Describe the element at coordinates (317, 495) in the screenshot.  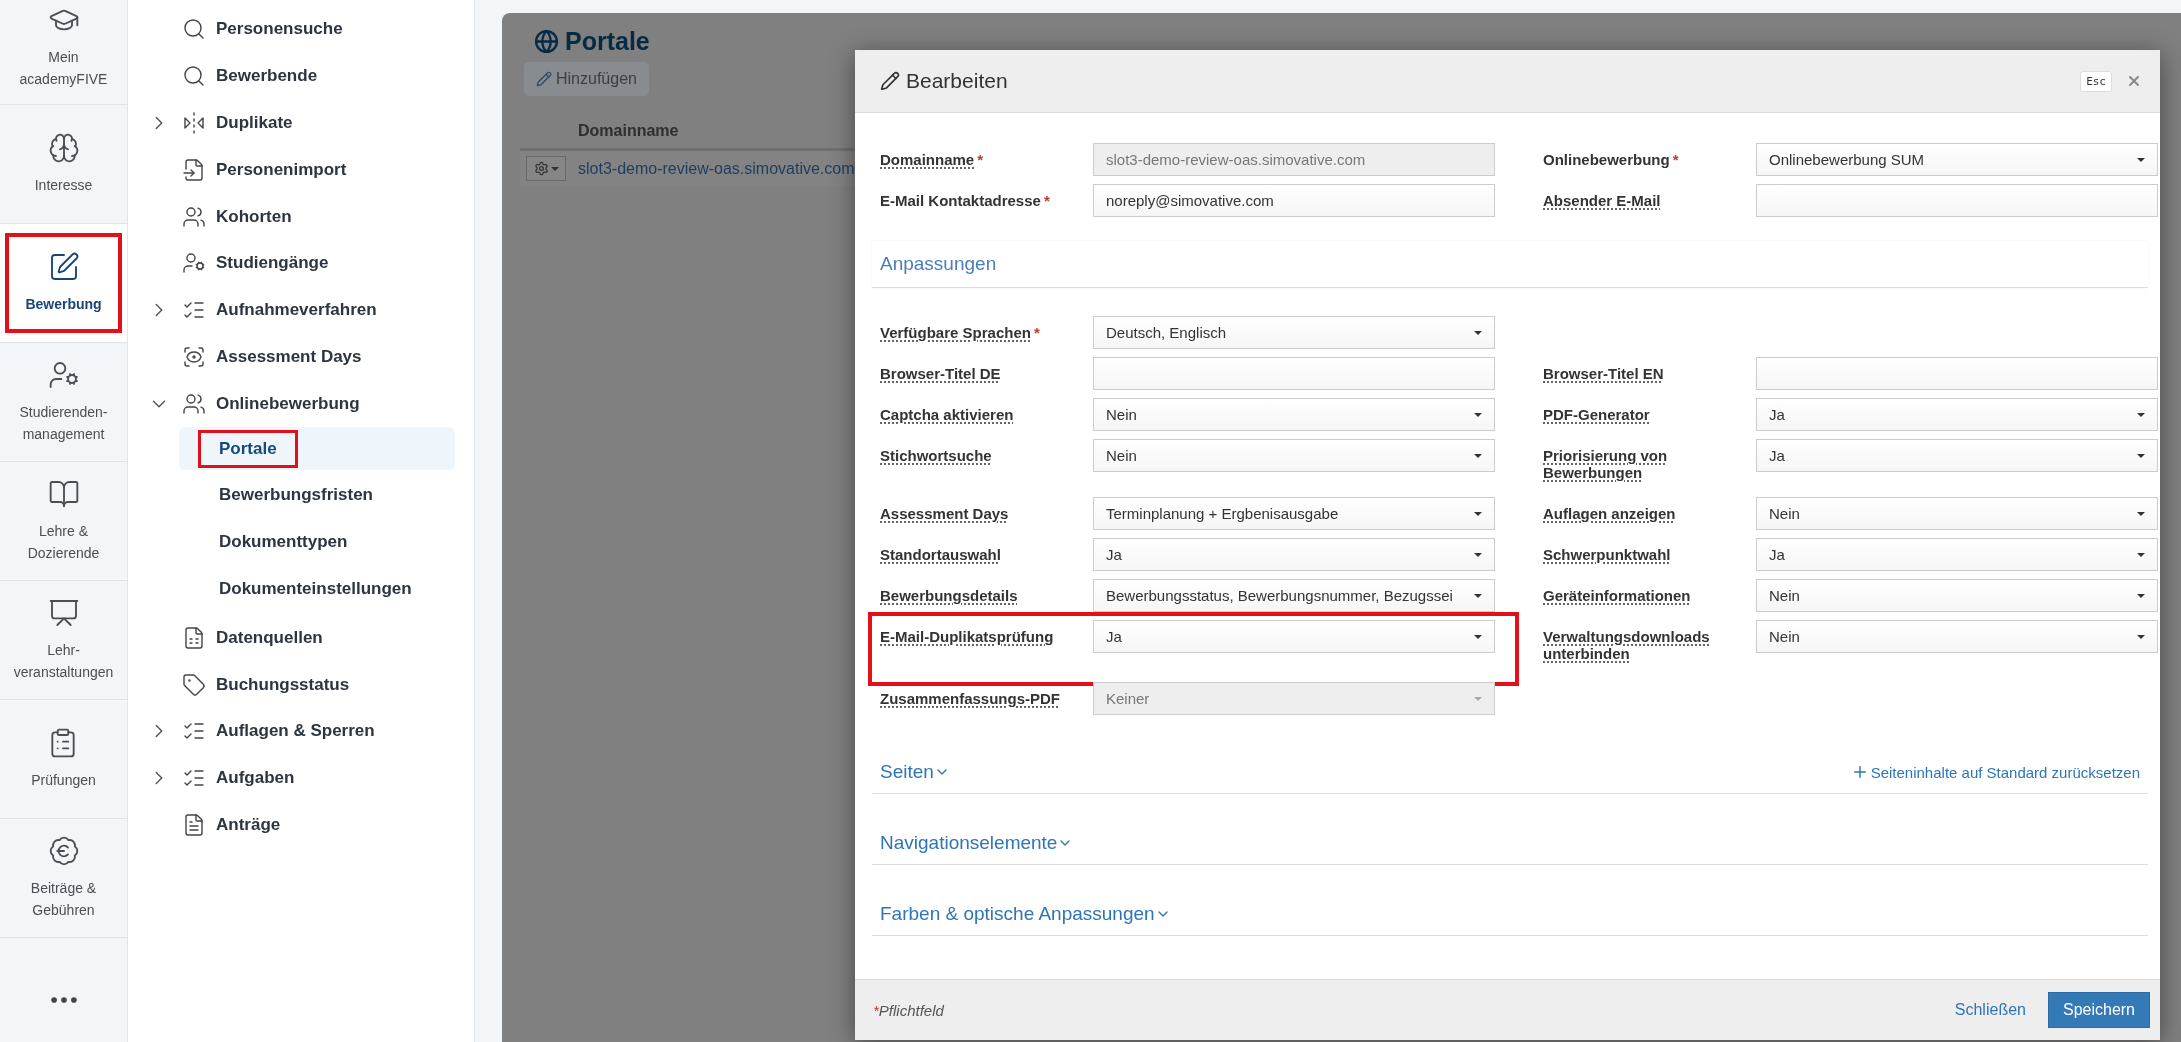
I see `sidebar-subitem: Bewerbungsfristen` at that location.